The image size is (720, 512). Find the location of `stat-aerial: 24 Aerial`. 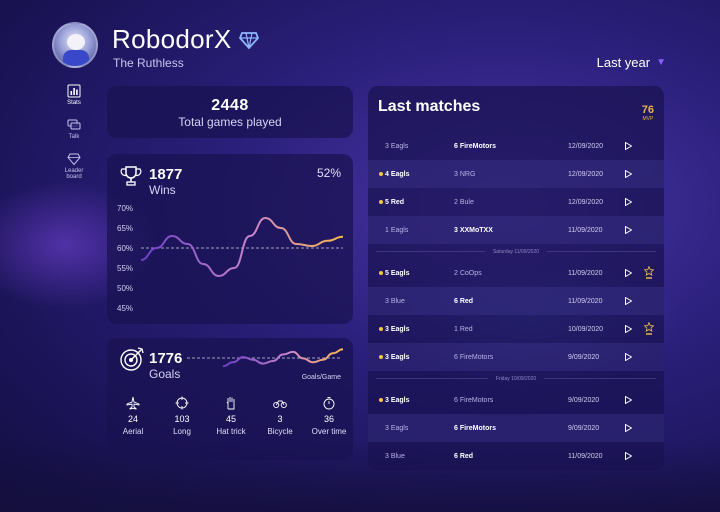

stat-aerial: 24 Aerial is located at coordinates (133, 416).